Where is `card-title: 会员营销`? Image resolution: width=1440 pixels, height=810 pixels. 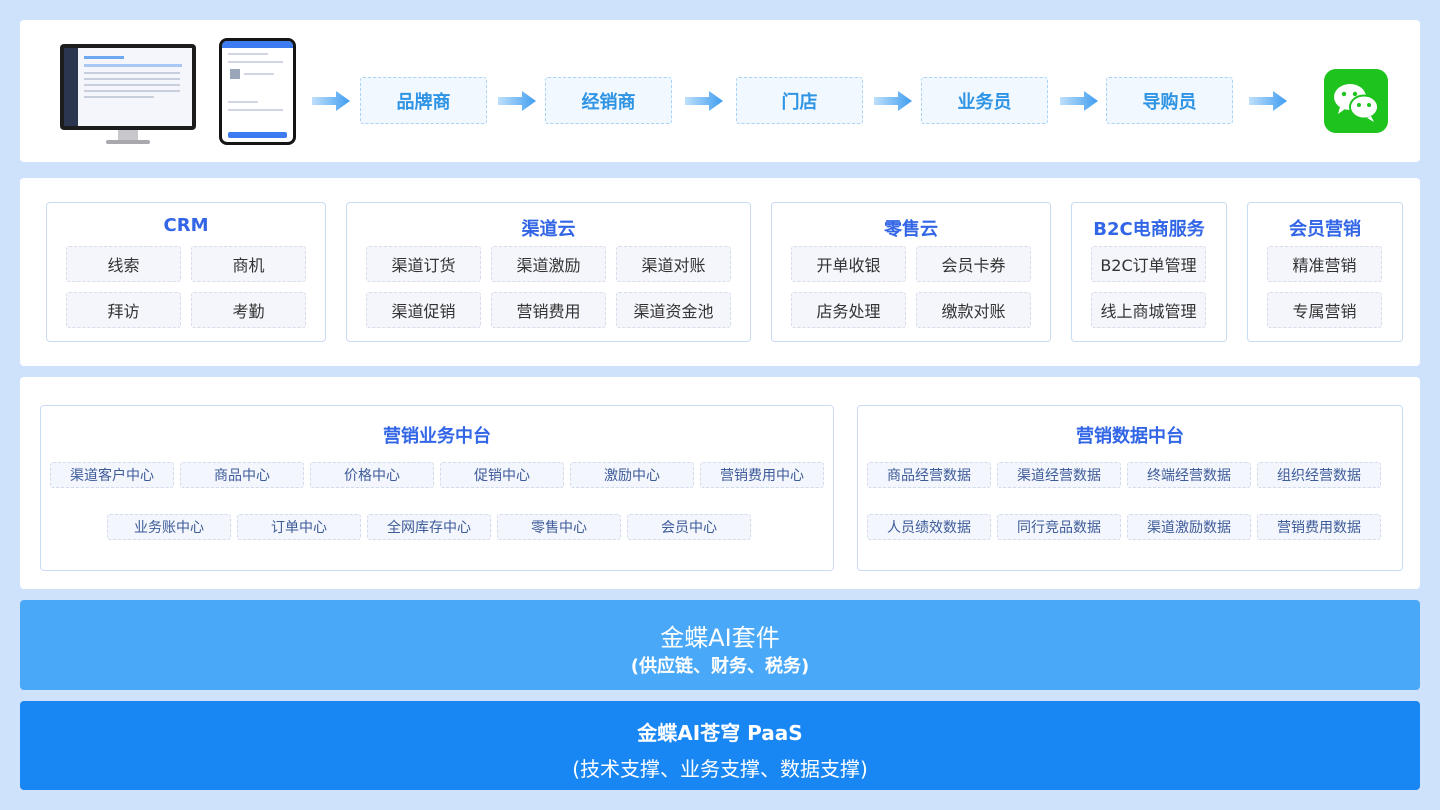 card-title: 会员营销 is located at coordinates (1325, 229).